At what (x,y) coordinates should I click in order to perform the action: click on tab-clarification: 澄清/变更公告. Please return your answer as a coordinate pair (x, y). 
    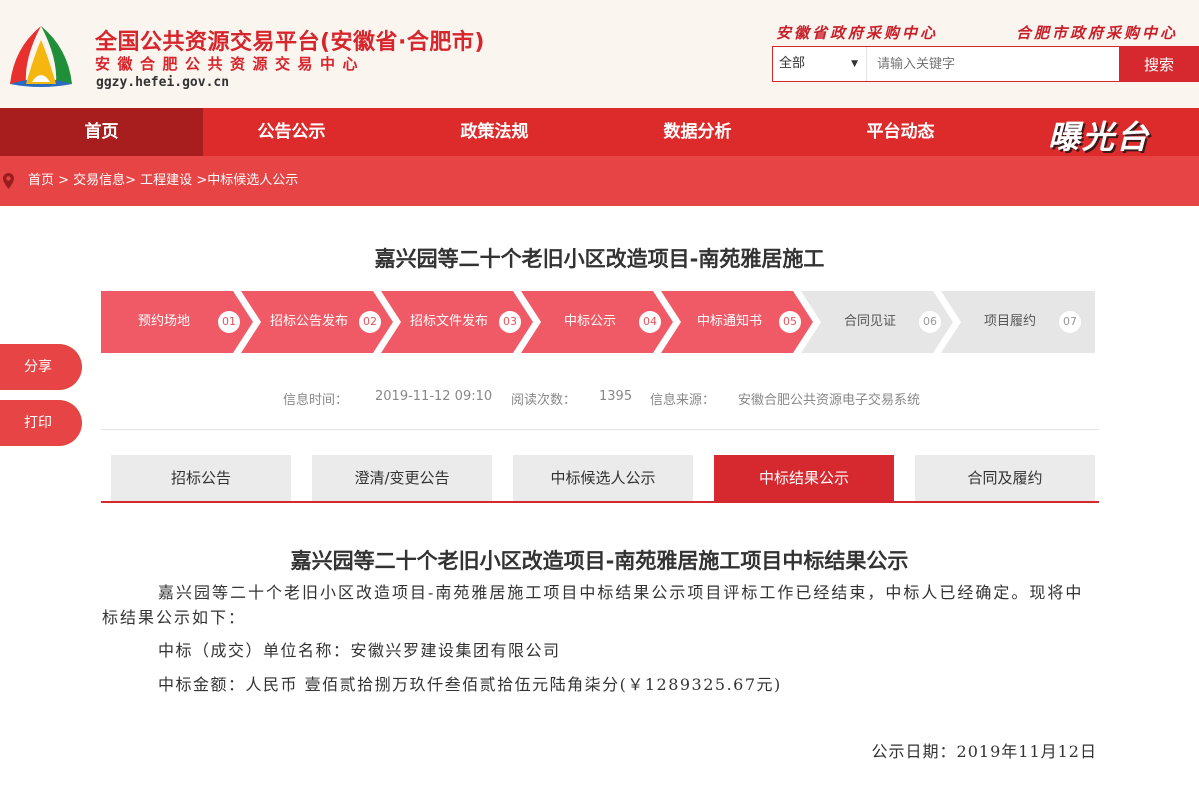
    Looking at the image, I should click on (402, 478).